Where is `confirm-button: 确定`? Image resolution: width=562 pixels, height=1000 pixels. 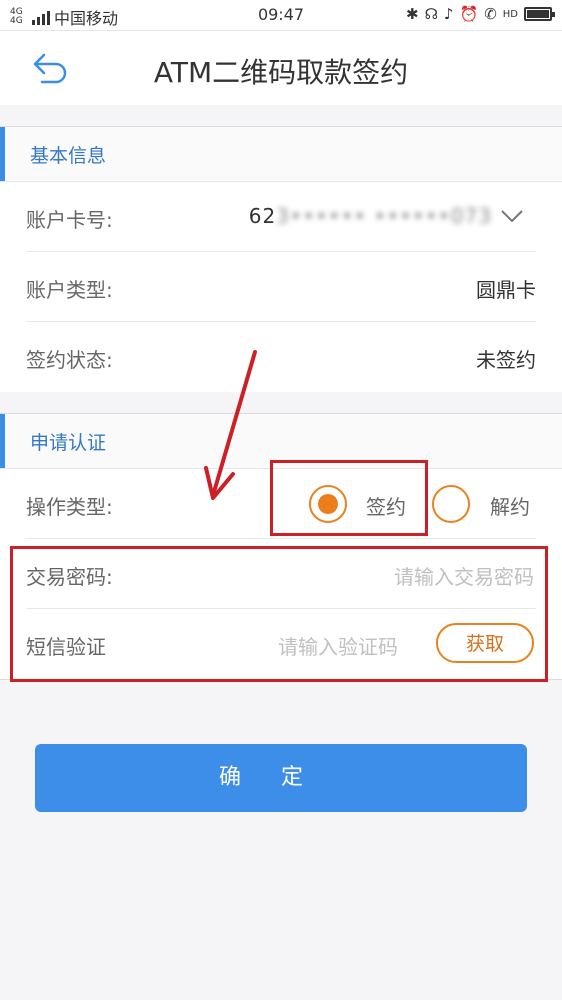
confirm-button: 确定 is located at coordinates (281, 778).